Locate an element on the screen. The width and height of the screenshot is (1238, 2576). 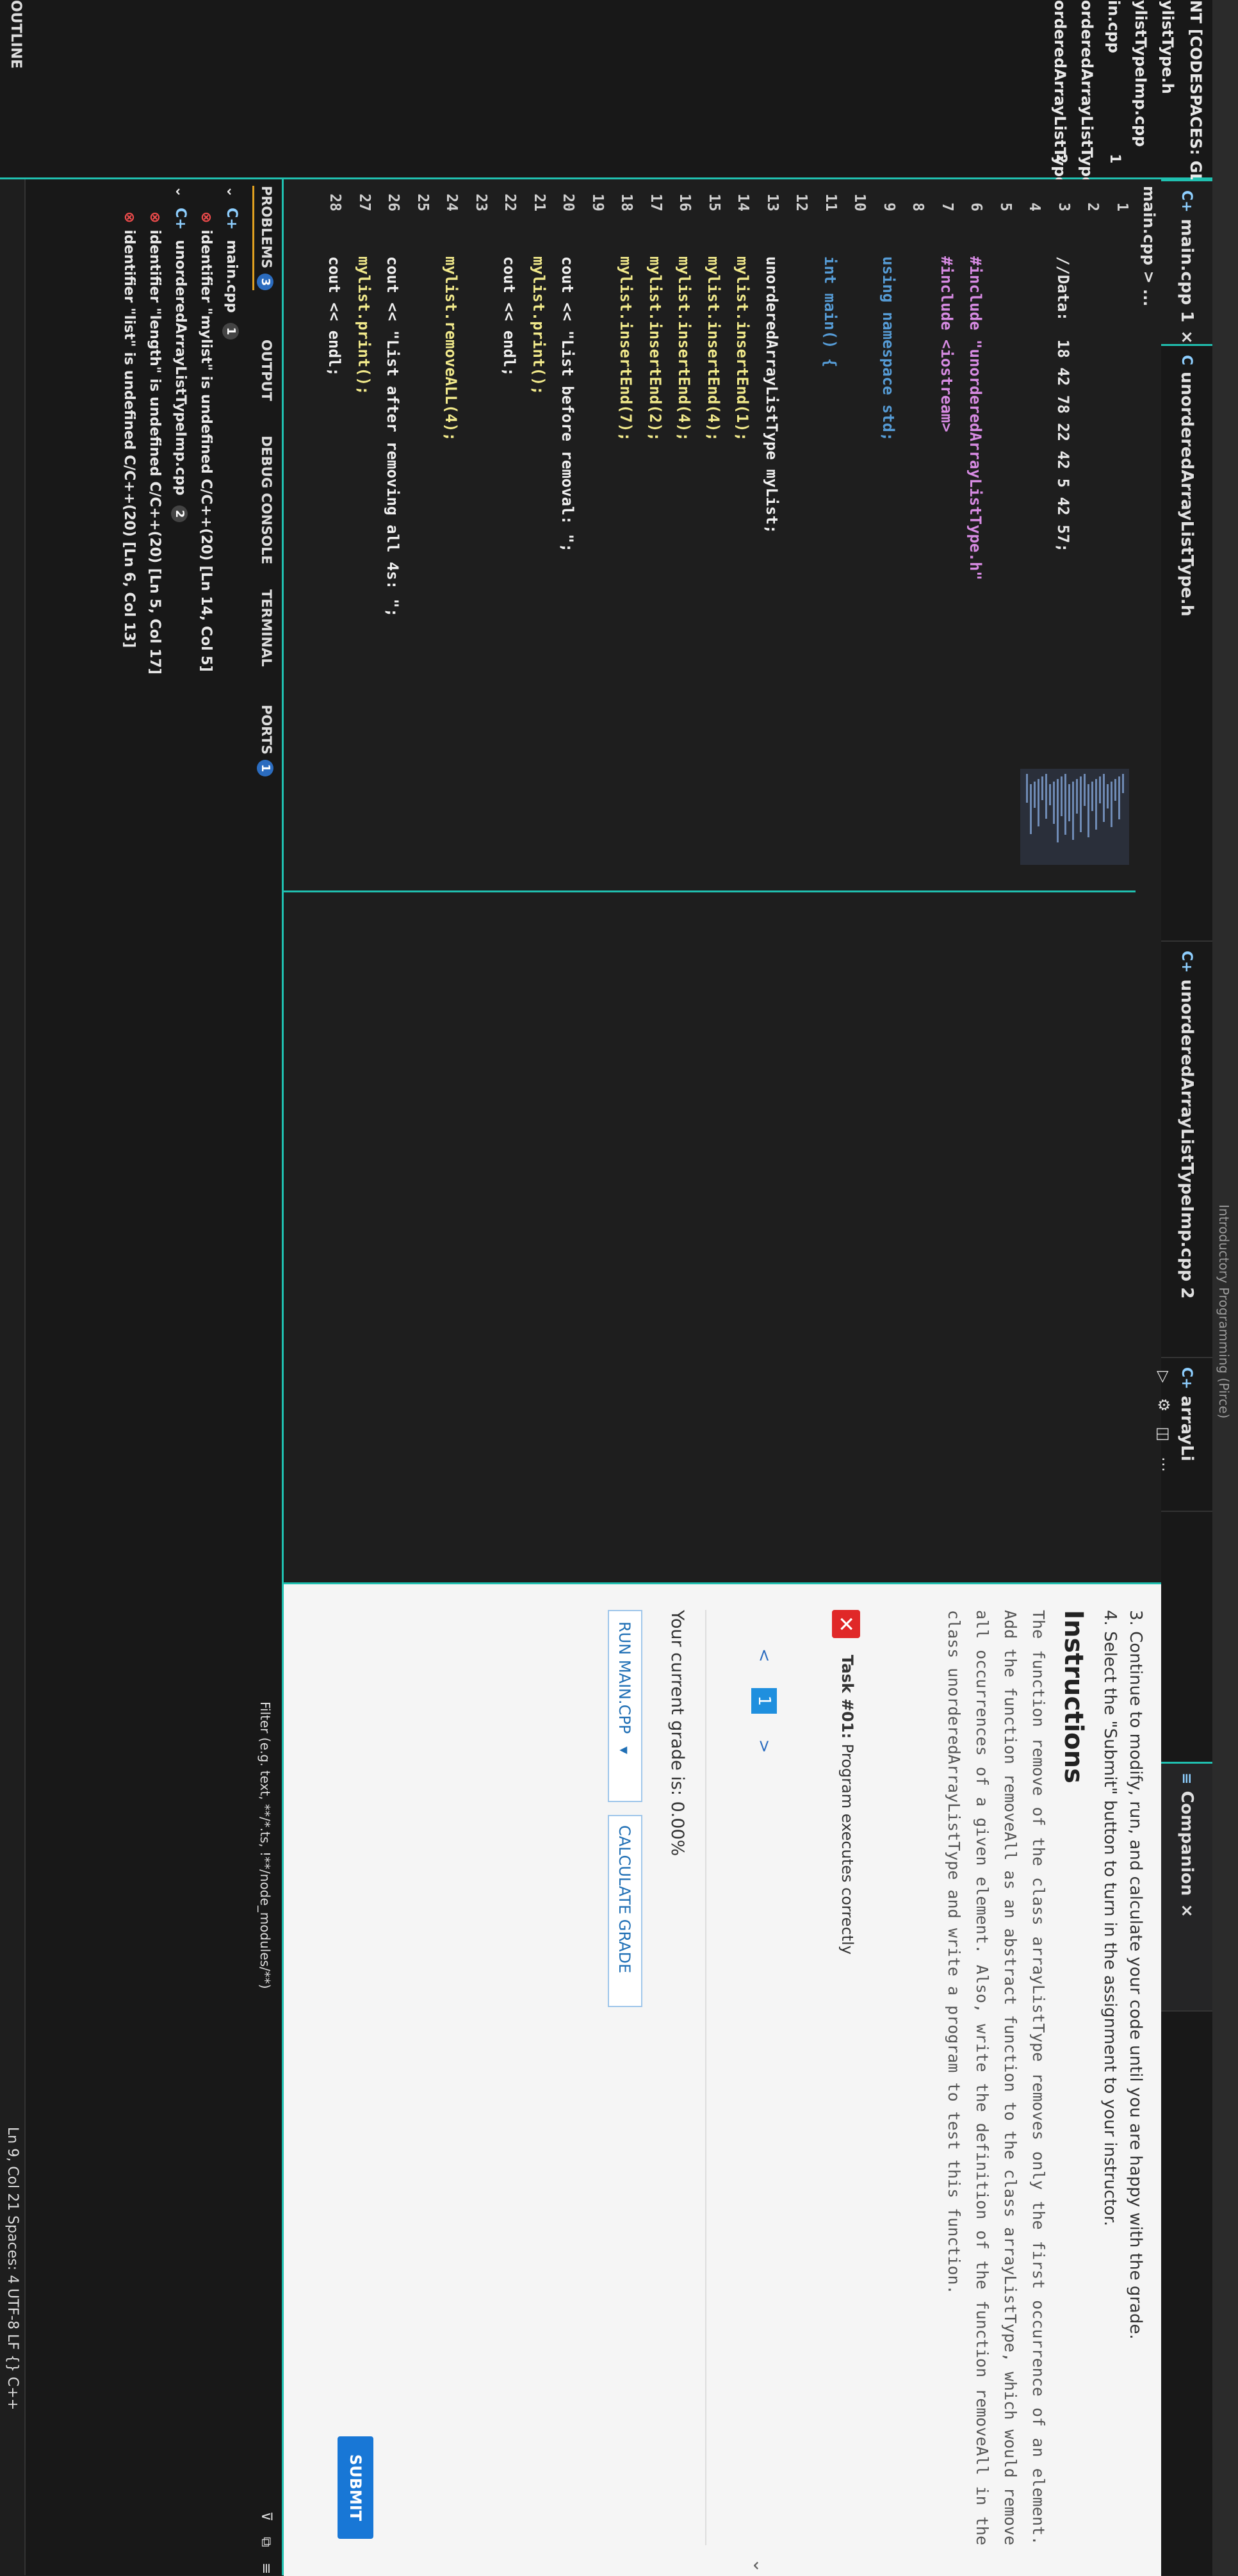
line-number: 6 is located at coordinates (976, 206).